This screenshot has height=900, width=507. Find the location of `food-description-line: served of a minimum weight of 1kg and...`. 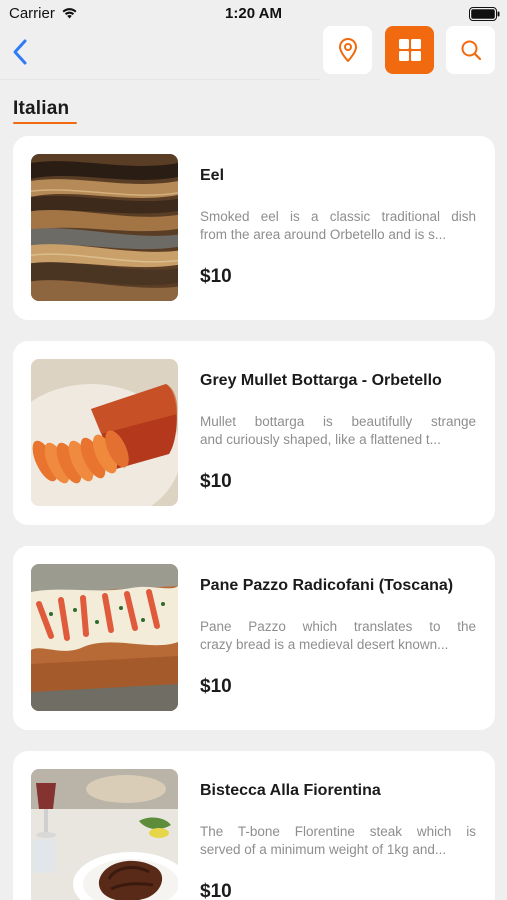

food-description-line: served of a minimum weight of 1kg and... is located at coordinates (323, 849).